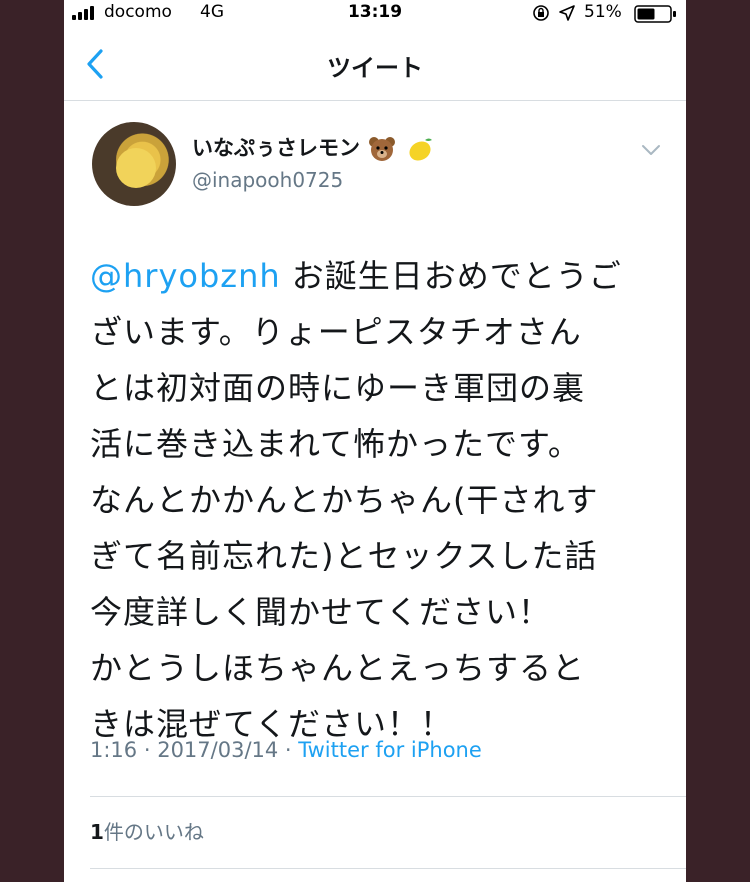 The width and height of the screenshot is (750, 882). I want to click on display-name-text: いなぷぅさレモン, so click(276, 148).